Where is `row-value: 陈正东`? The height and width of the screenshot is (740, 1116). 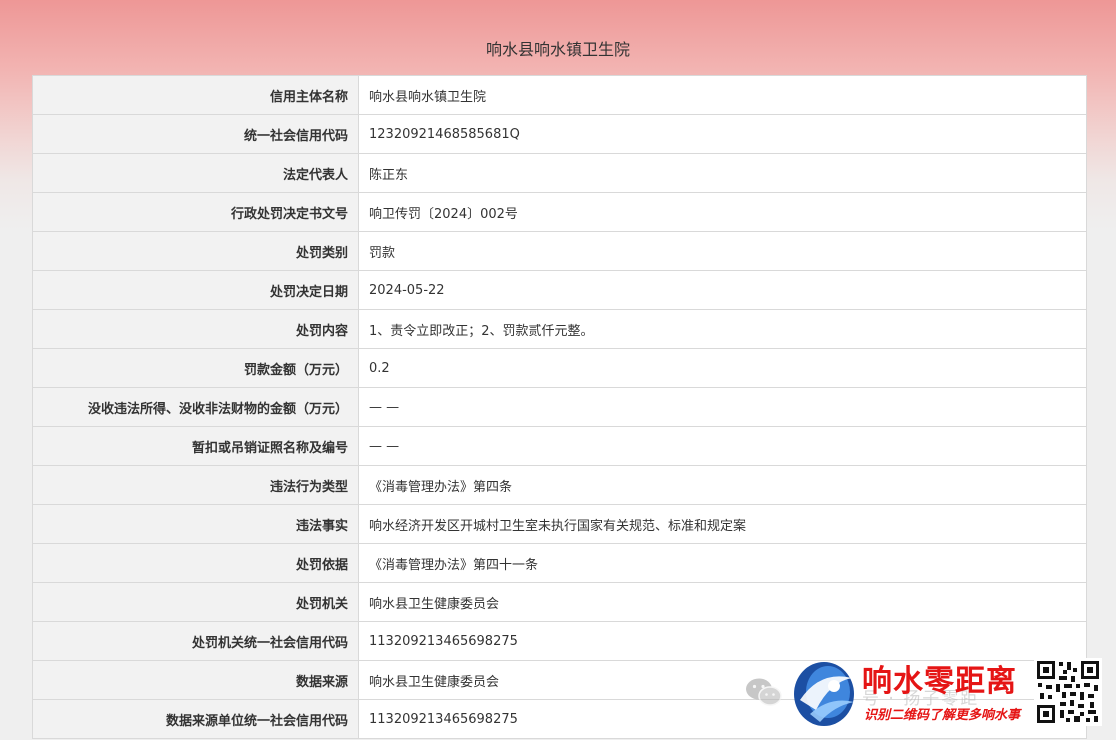 row-value: 陈正东 is located at coordinates (722, 173).